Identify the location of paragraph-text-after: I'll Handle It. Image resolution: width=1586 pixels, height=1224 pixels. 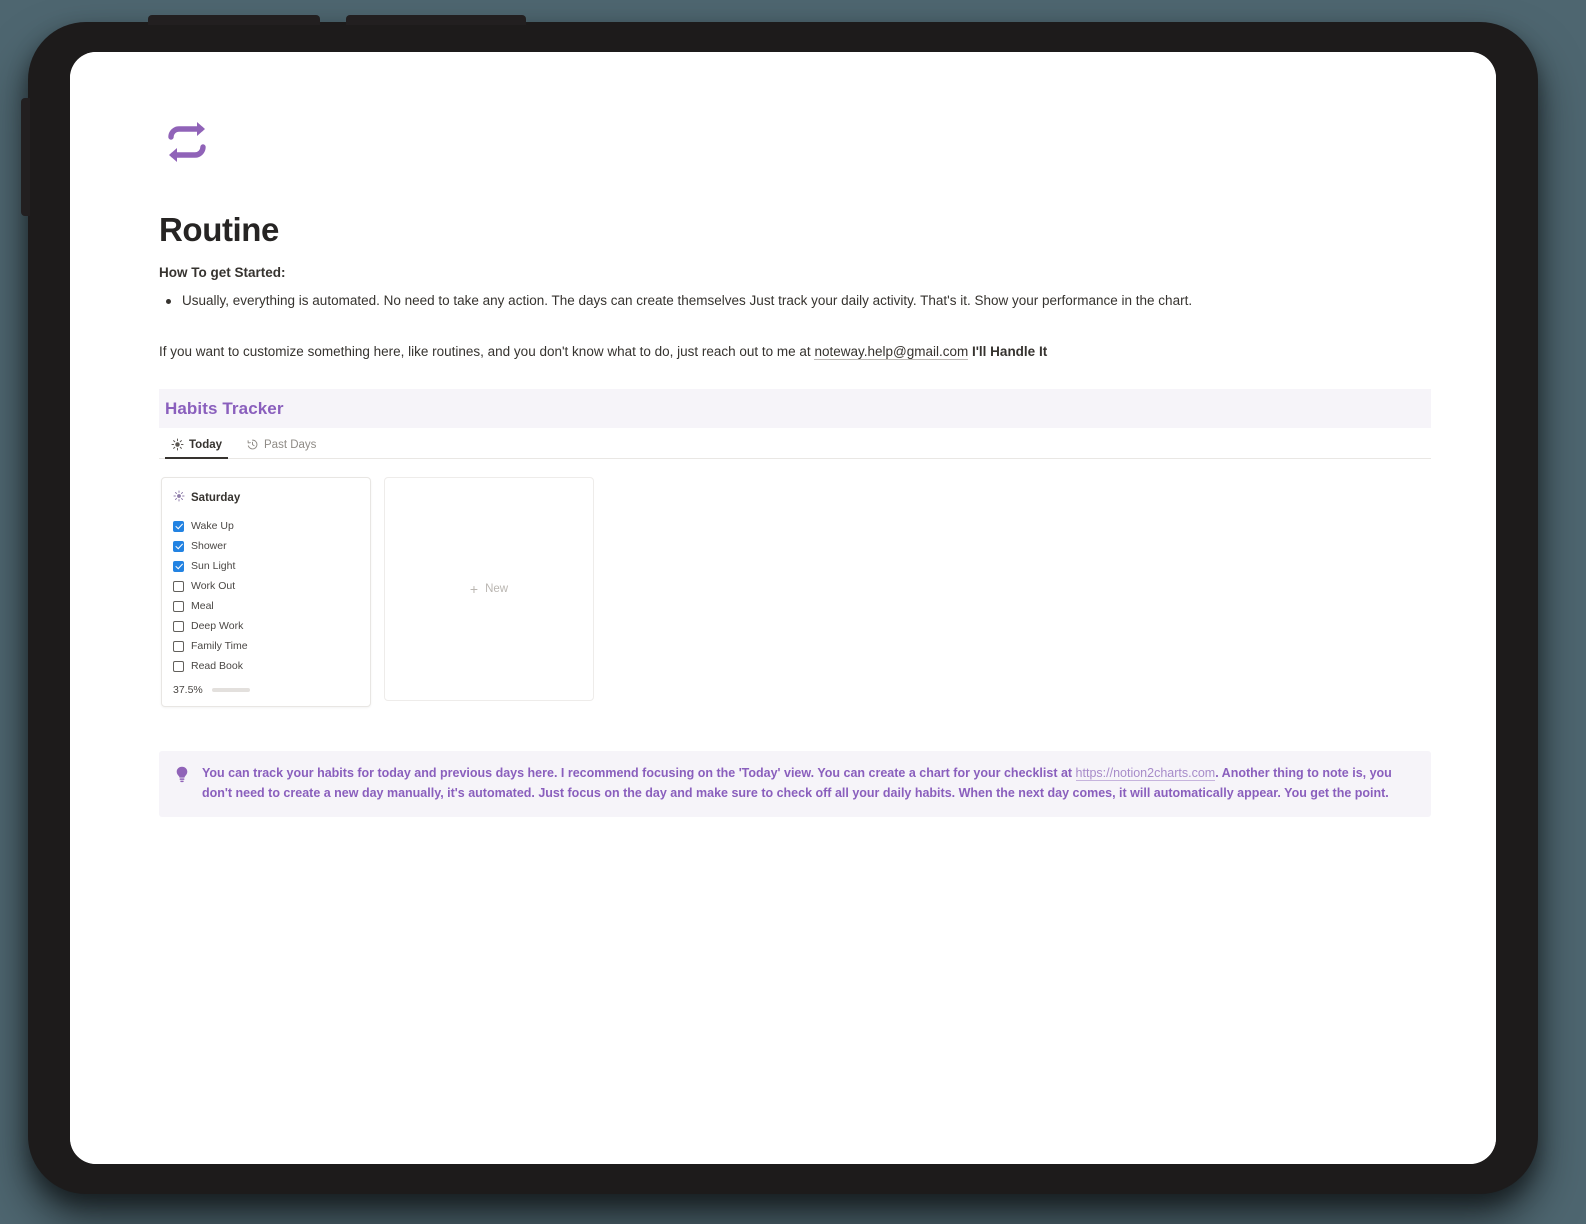
(1008, 352).